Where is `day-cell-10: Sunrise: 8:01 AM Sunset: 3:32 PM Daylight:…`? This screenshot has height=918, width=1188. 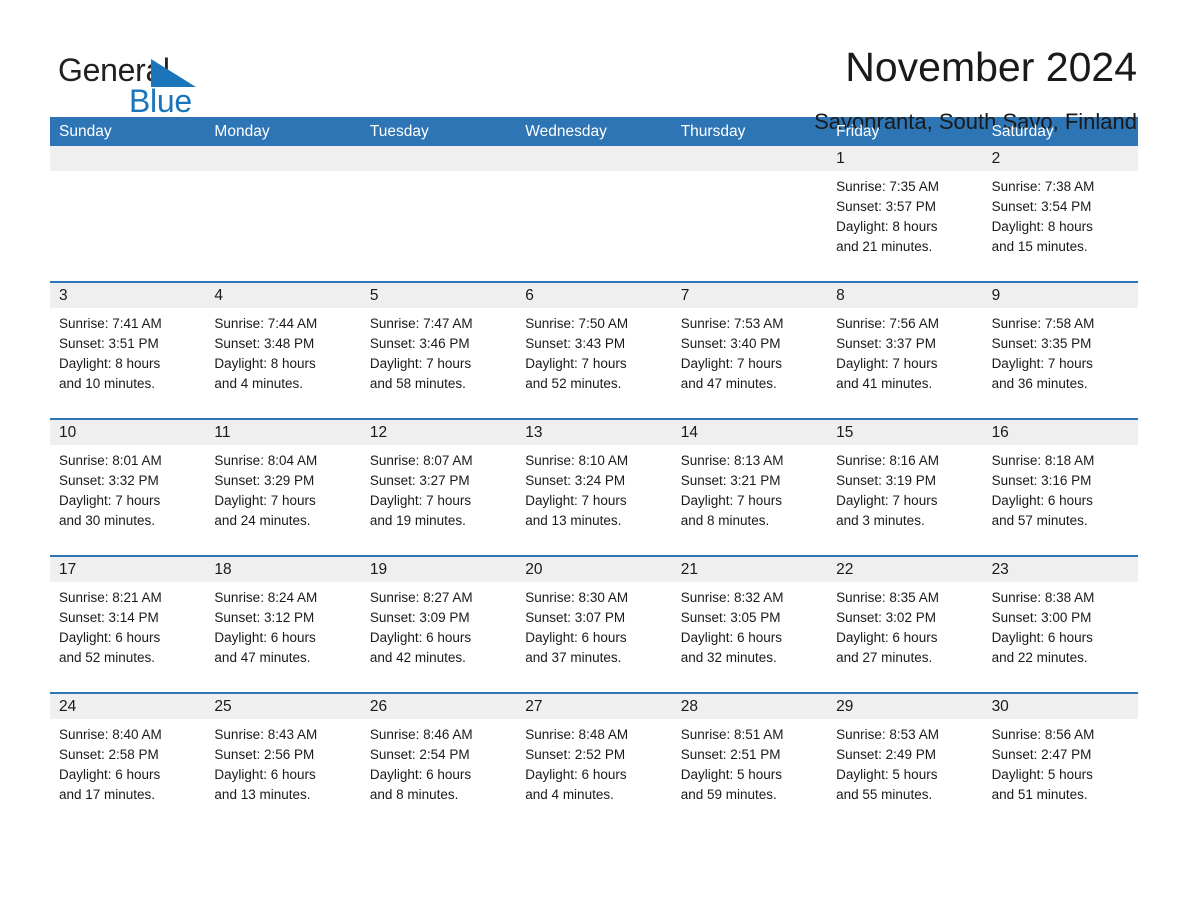 day-cell-10: Sunrise: 8:01 AM Sunset: 3:32 PM Daylight:… is located at coordinates (127, 500).